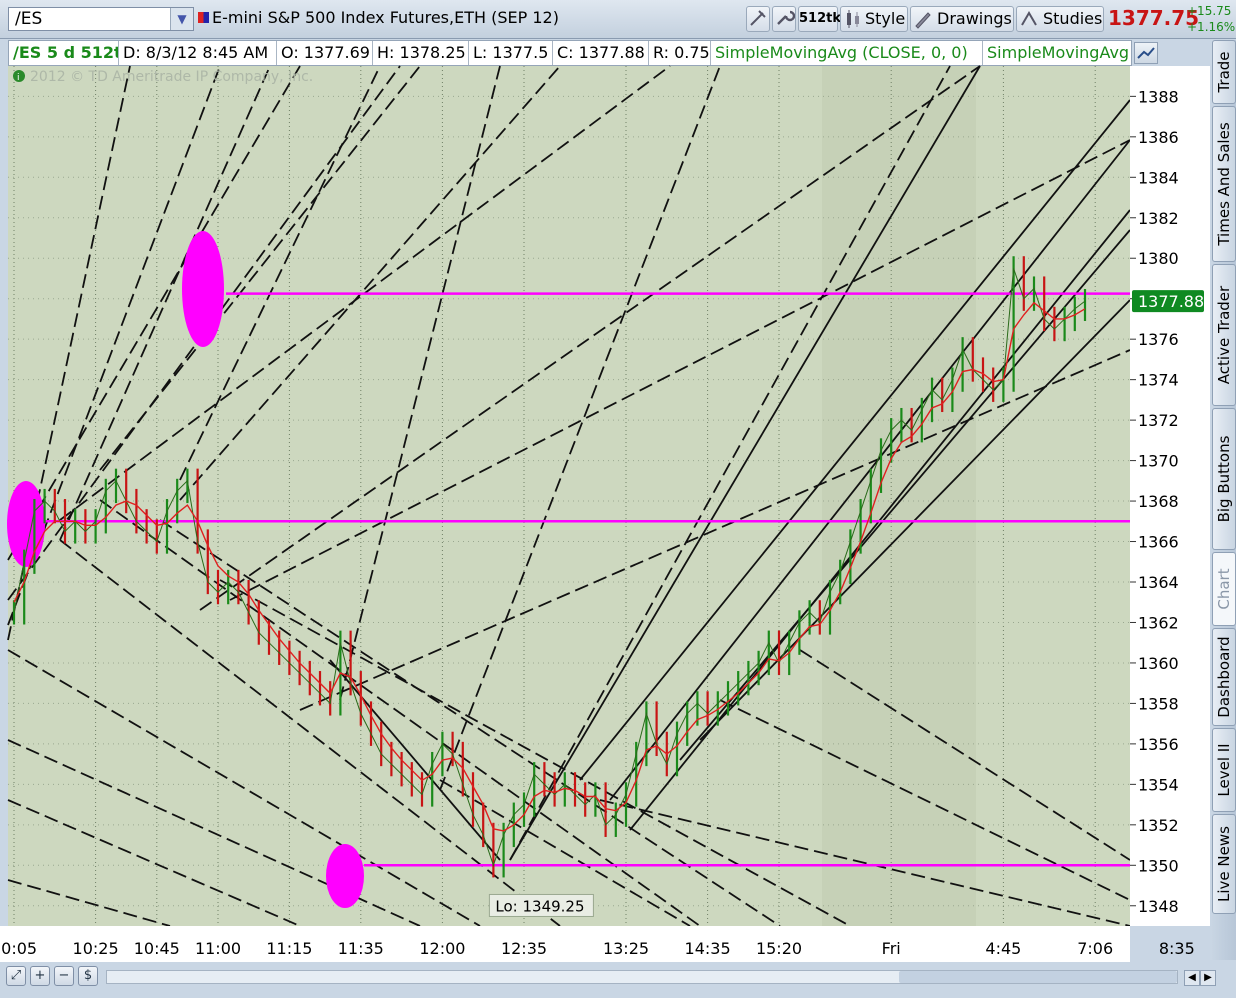  Describe the element at coordinates (16, 976) in the screenshot. I see `expand-icon: ⤢` at that location.